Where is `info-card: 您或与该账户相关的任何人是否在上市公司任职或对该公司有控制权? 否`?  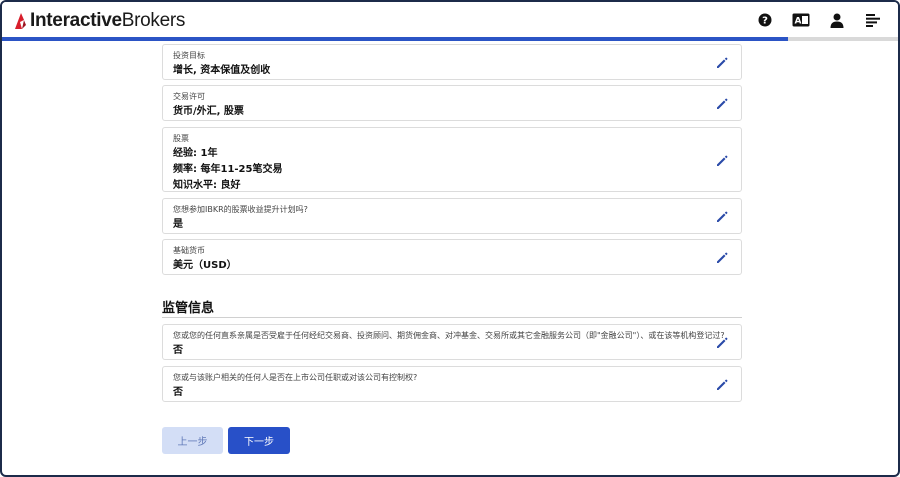 info-card: 您或与该账户相关的任何人是否在上市公司任职或对该公司有控制权? 否 is located at coordinates (452, 384).